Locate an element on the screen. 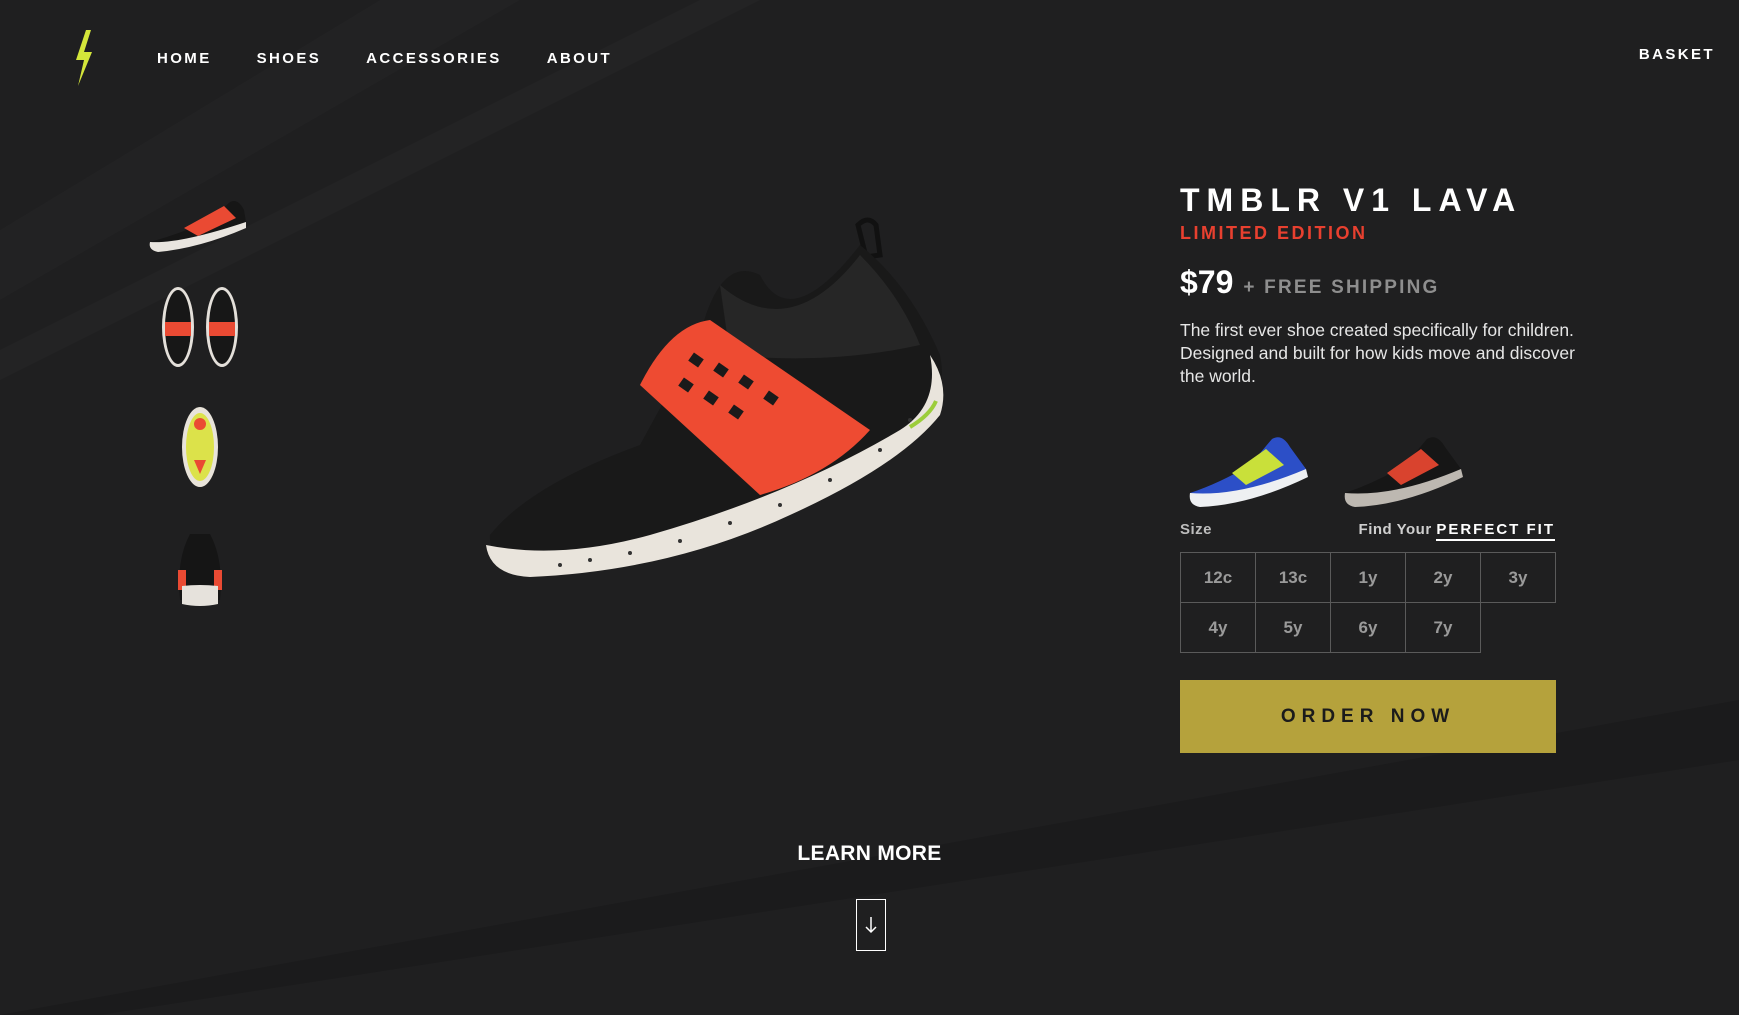 The image size is (1739, 1015). nav-accessories: ACCESSORIES is located at coordinates (434, 58).